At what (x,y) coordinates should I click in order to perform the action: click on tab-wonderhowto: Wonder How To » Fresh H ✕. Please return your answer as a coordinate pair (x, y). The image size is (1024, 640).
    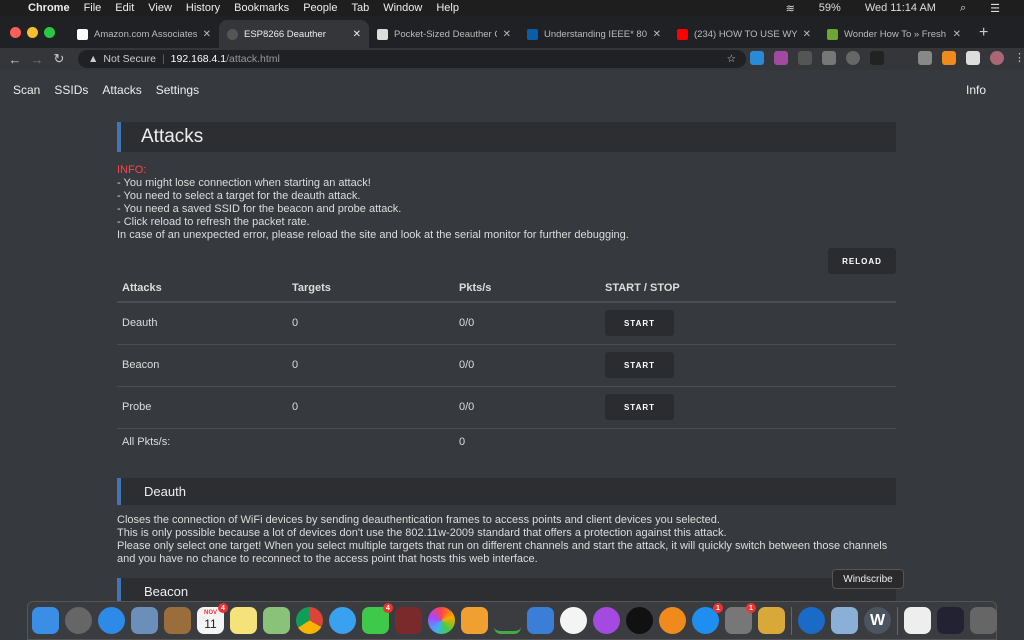
    Looking at the image, I should click on (894, 34).